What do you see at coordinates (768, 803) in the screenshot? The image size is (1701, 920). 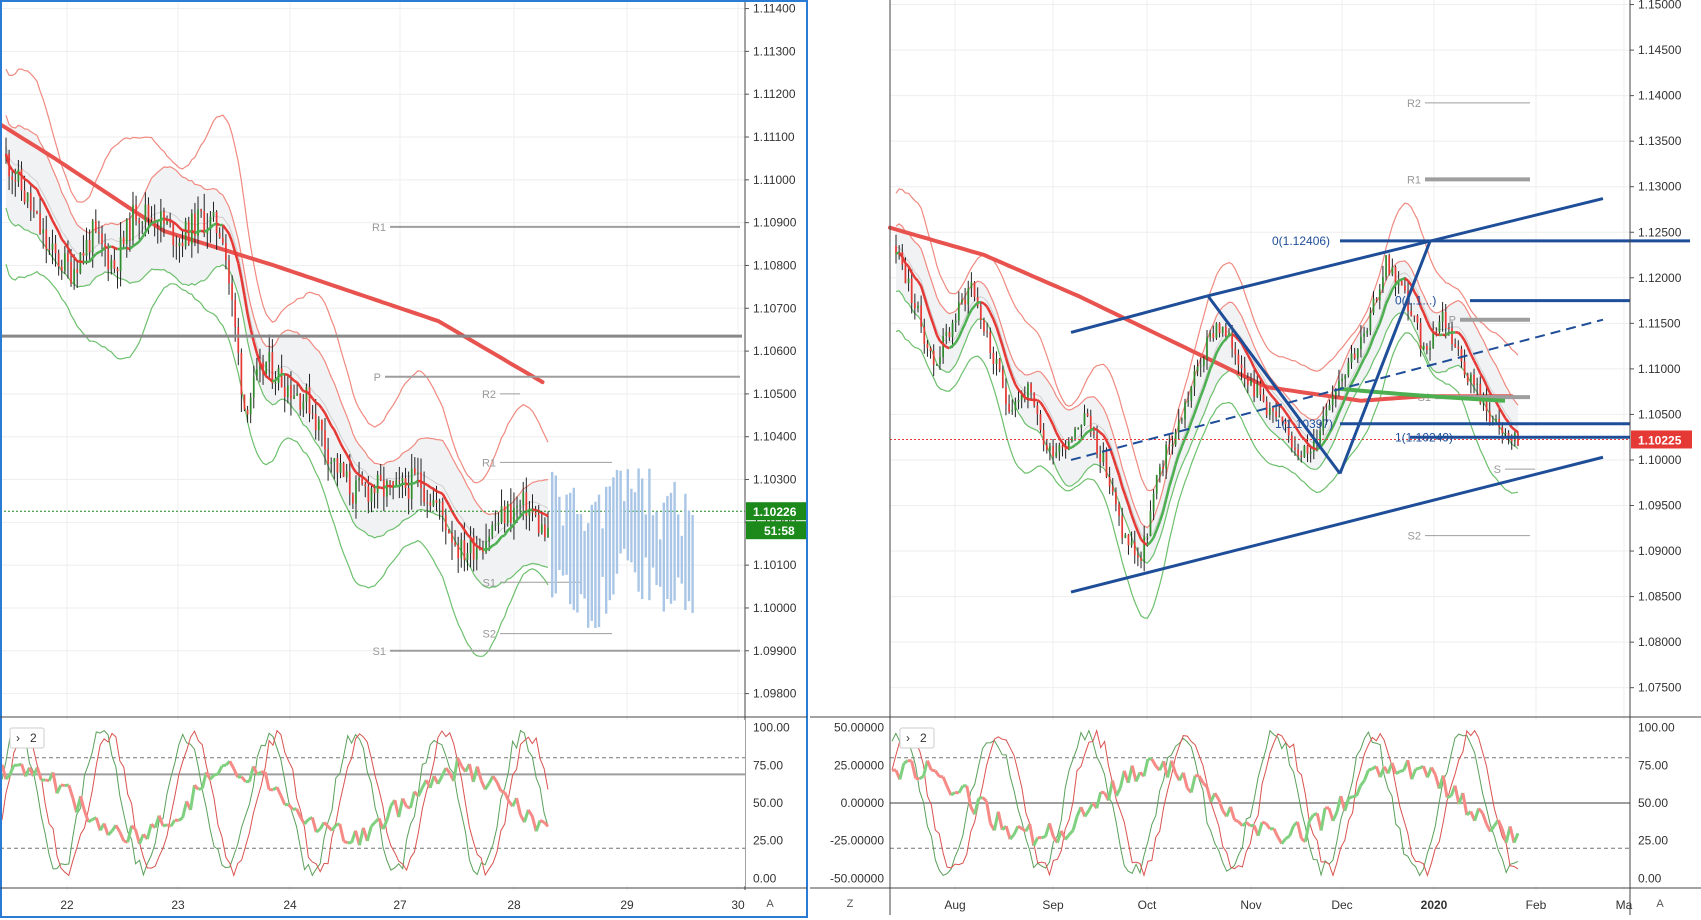 I see `osc-y-label: 50.00` at bounding box center [768, 803].